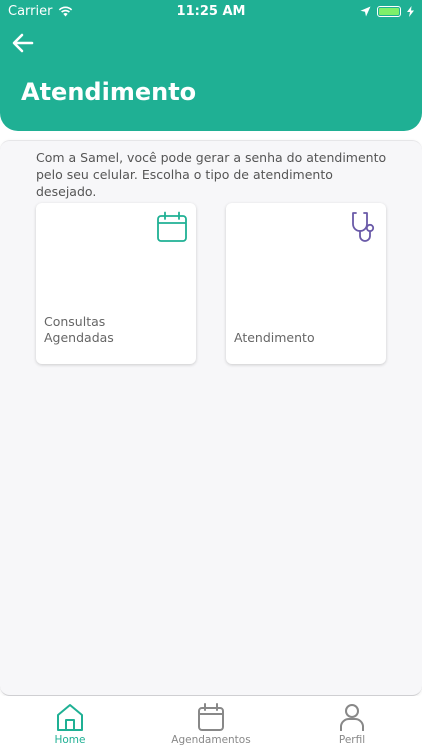  Describe the element at coordinates (363, 227) in the screenshot. I see `stethoscope-icon` at that location.